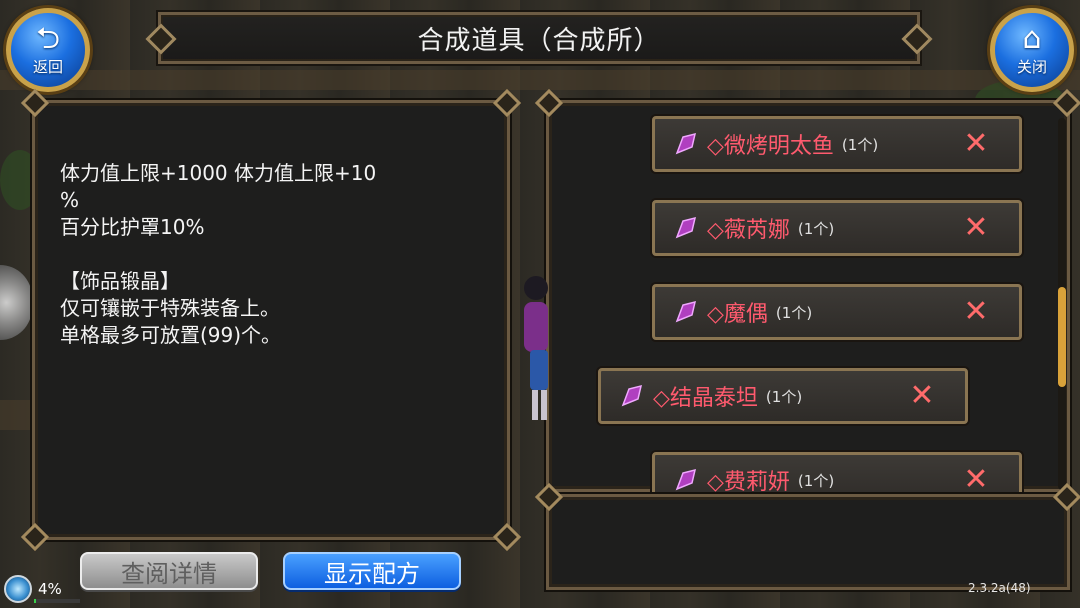  I want to click on material-item: ◇费莉妍 (1个) ✕, so click(837, 472).